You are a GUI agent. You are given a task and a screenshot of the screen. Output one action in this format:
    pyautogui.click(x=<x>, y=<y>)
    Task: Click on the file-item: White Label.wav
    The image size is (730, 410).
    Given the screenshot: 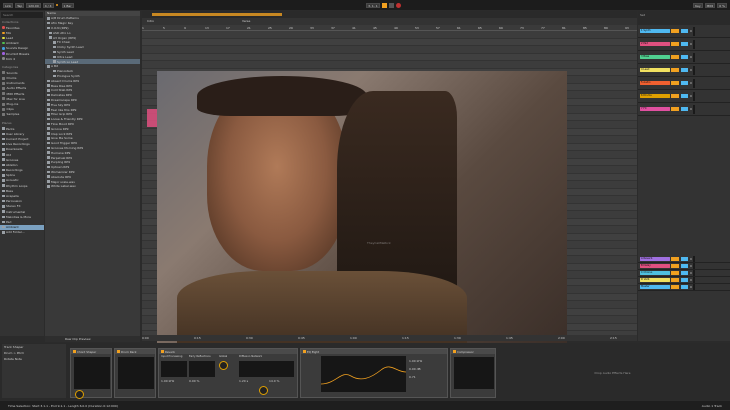 What is the action you would take?
    pyautogui.click(x=92, y=186)
    